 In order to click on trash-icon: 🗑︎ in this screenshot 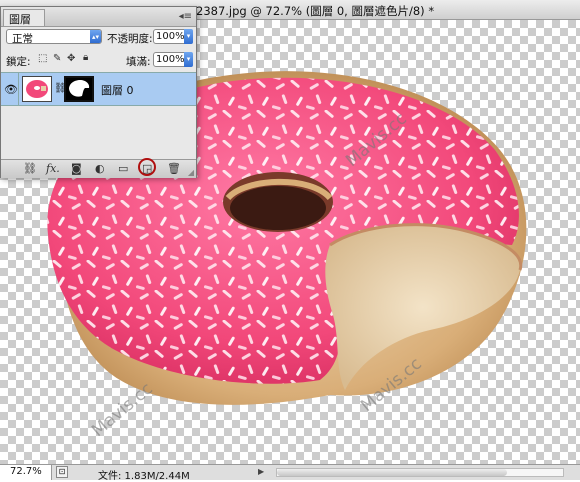, I will do `click(174, 168)`.